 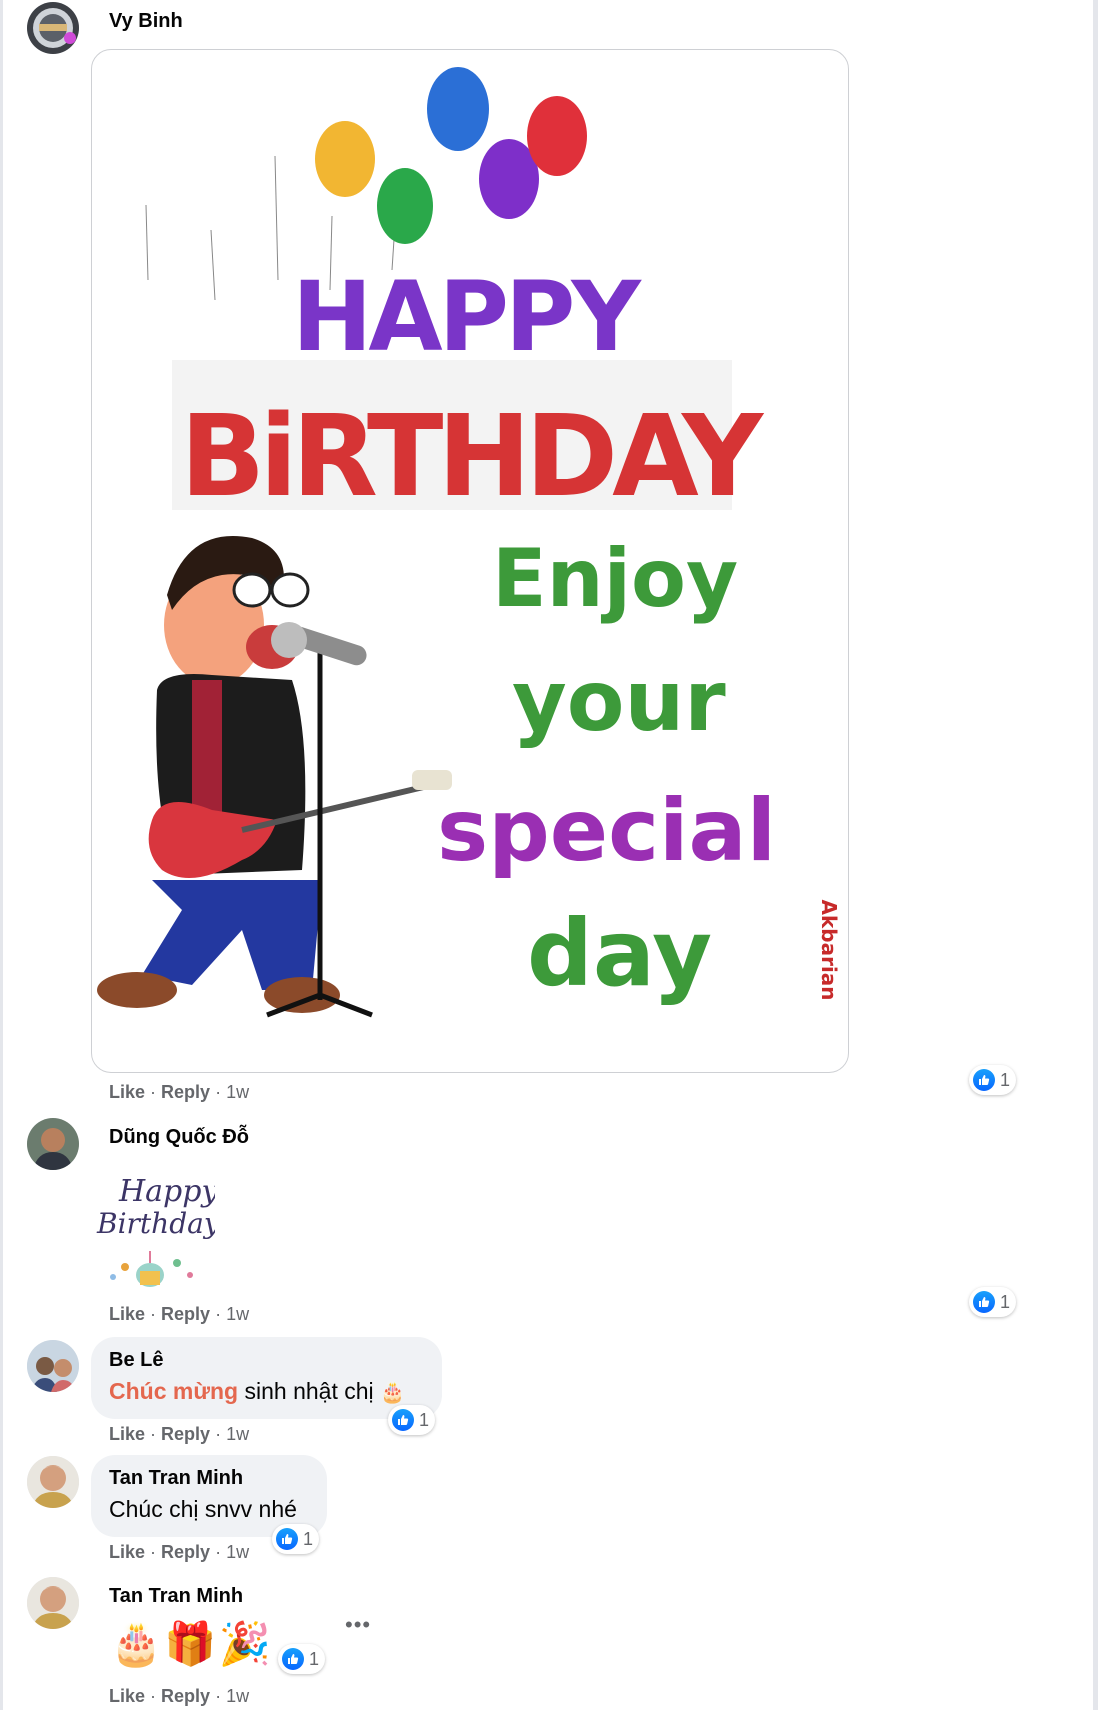 What do you see at coordinates (166, 1191) in the screenshot?
I see `sticker-happy-text: Happy` at bounding box center [166, 1191].